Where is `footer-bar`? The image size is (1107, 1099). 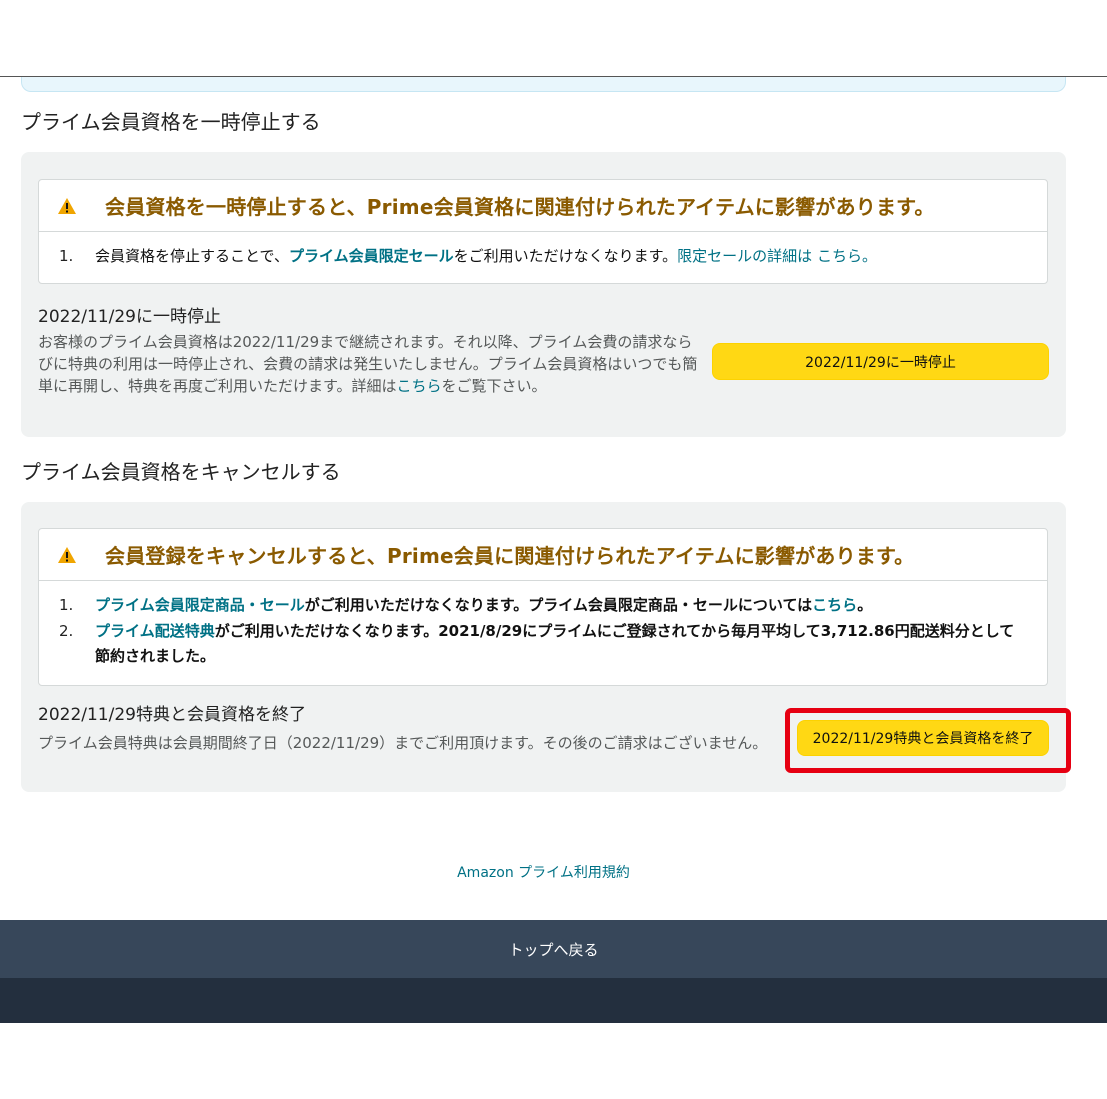
footer-bar is located at coordinates (553, 1000).